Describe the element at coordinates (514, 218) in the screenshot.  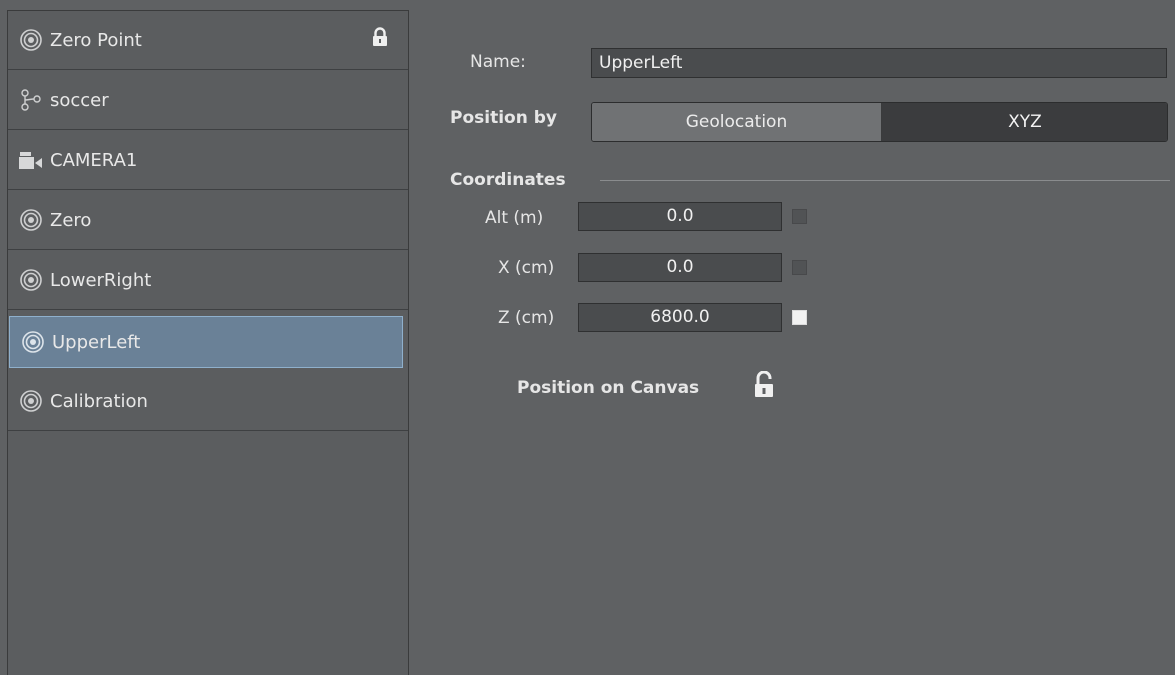
I see `alt-label: Alt (m)` at that location.